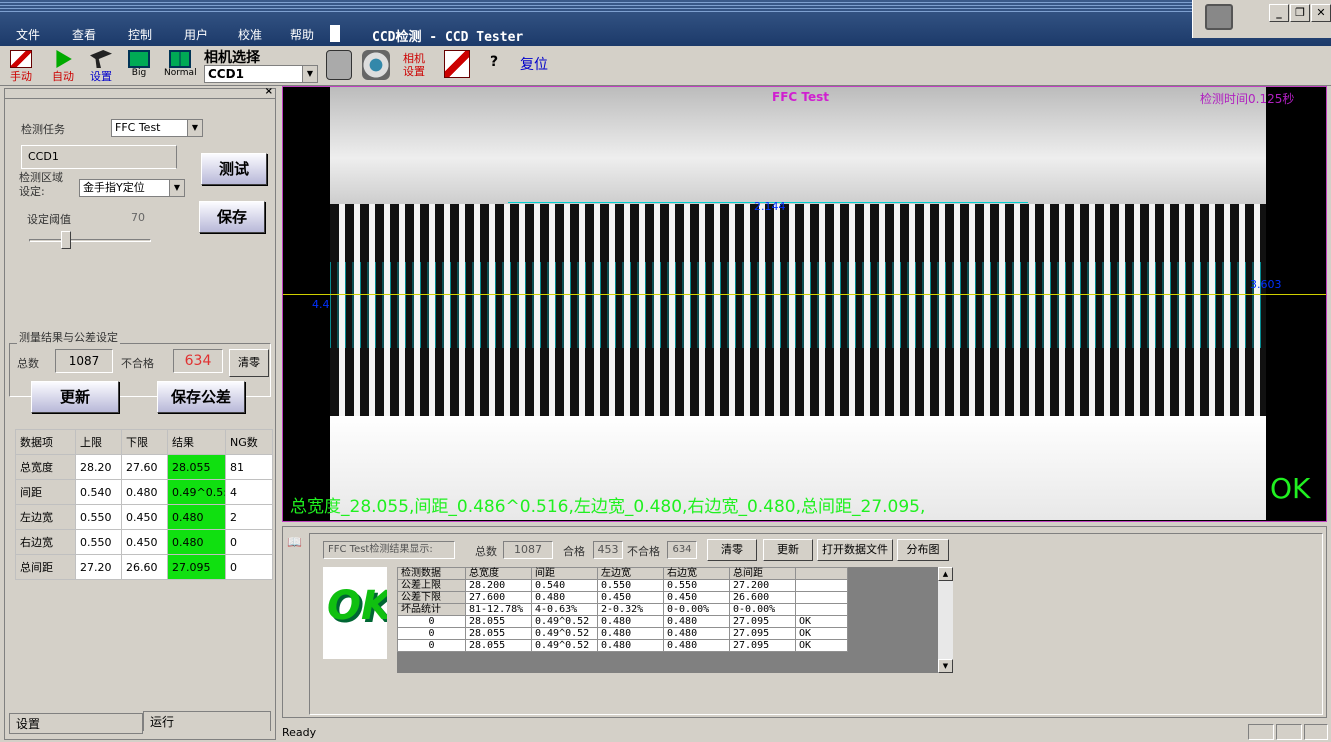  I want to click on results-scrollbar: ▲ ▼, so click(945, 620).